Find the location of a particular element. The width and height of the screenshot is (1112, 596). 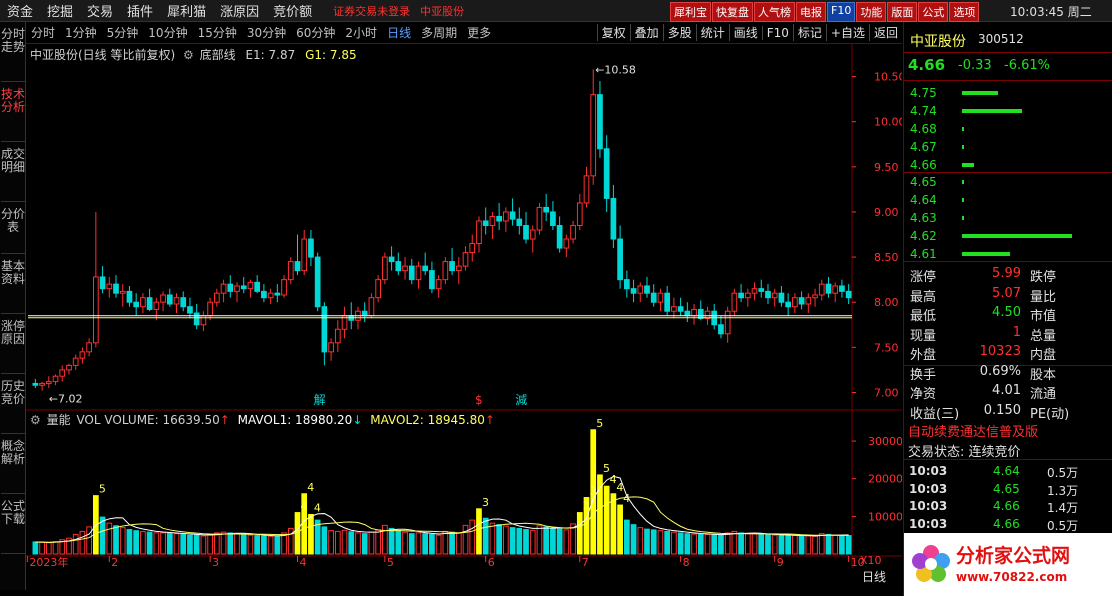

stock-code: 300512 is located at coordinates (1001, 39).